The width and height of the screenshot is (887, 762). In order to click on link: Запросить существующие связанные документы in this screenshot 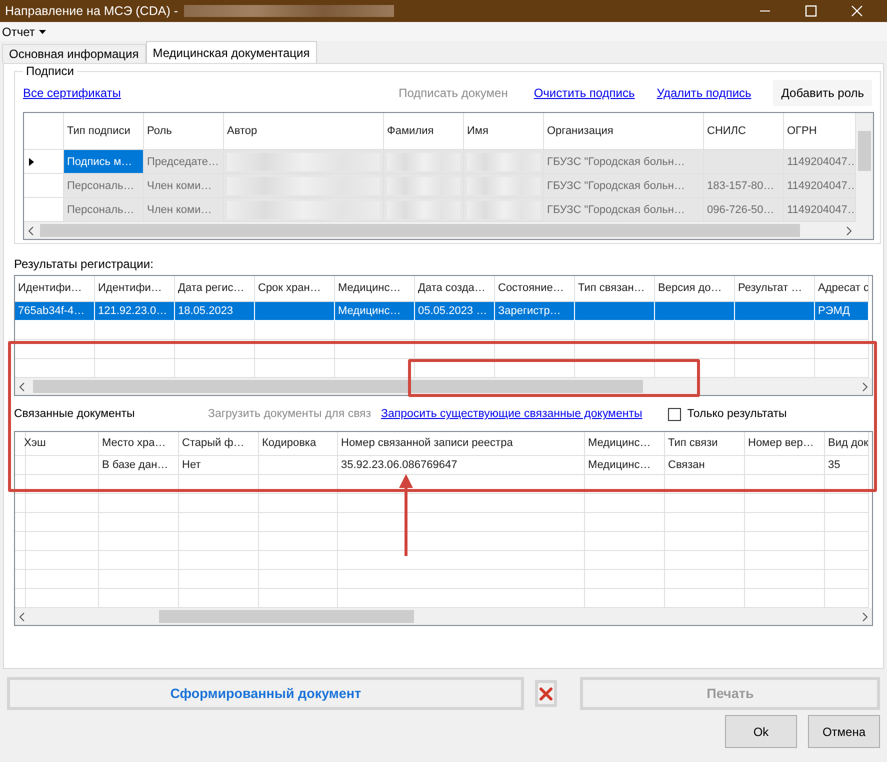, I will do `click(511, 414)`.